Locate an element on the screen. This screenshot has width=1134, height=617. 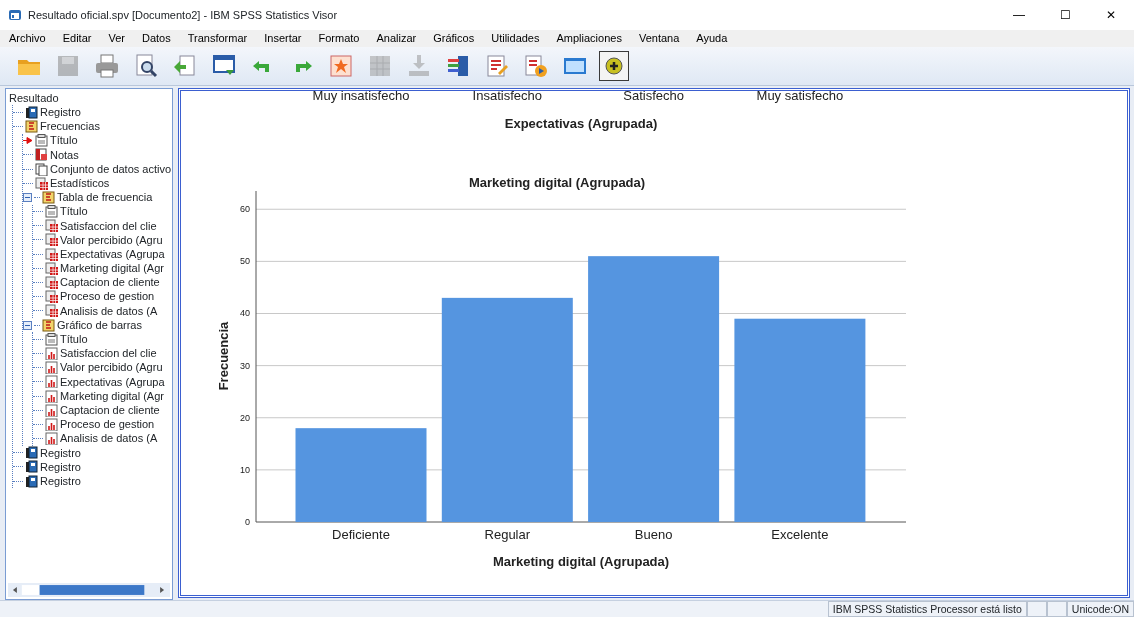
table-grid-icon is located at coordinates (380, 66).